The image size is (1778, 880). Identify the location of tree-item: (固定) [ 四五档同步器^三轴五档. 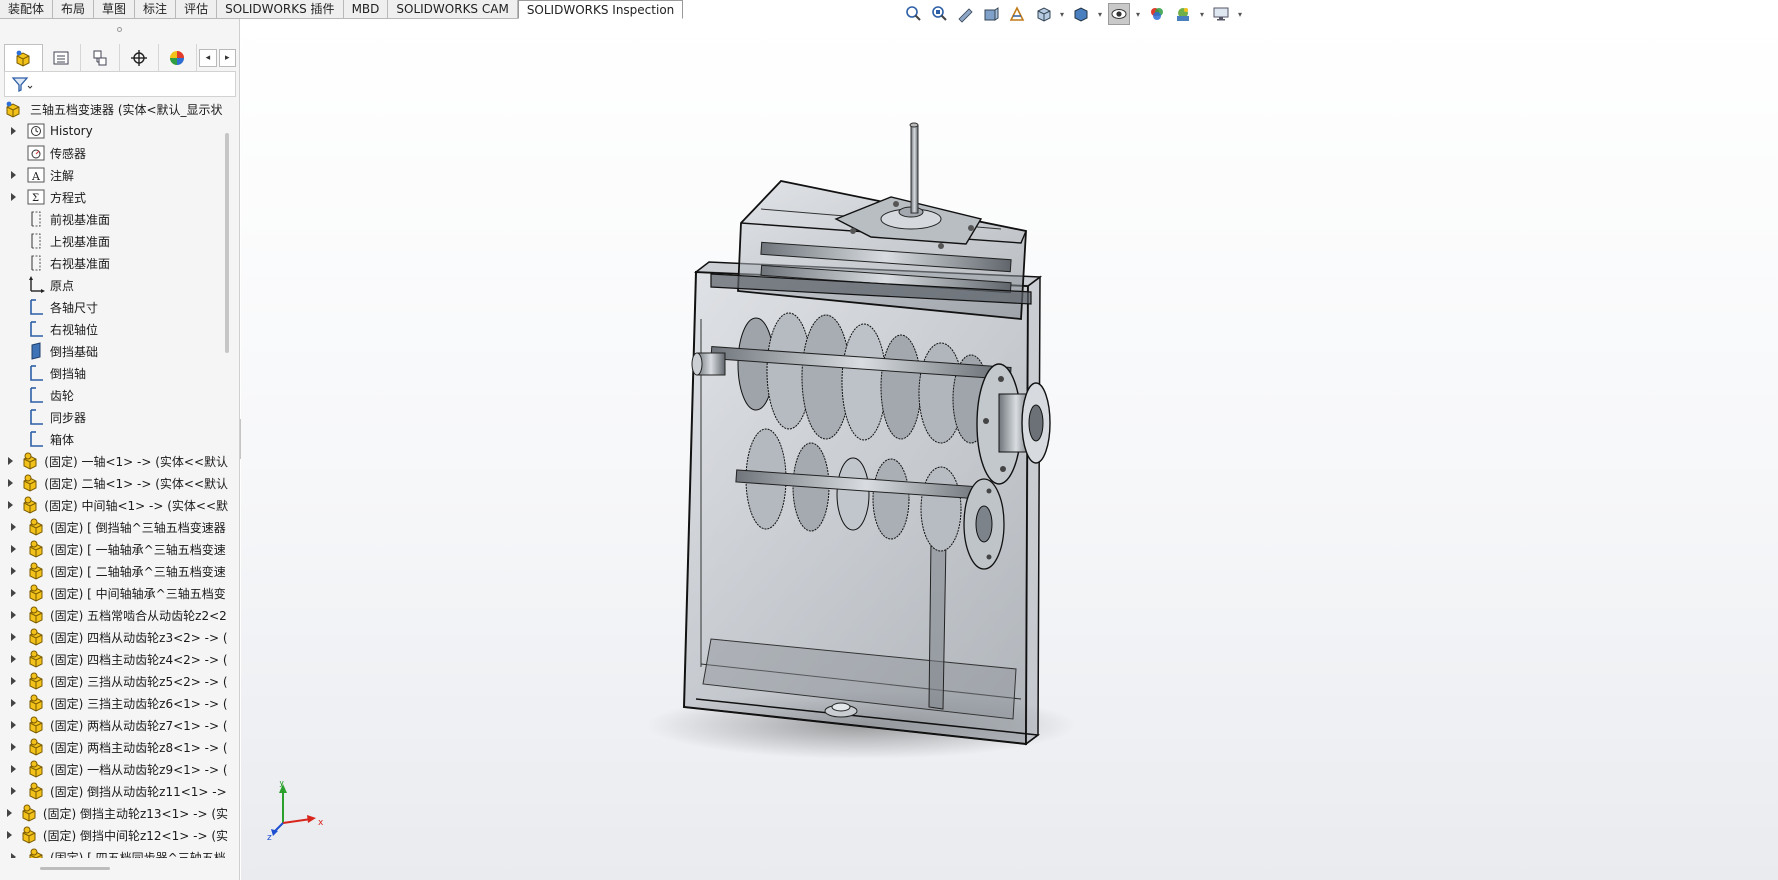
(114, 852).